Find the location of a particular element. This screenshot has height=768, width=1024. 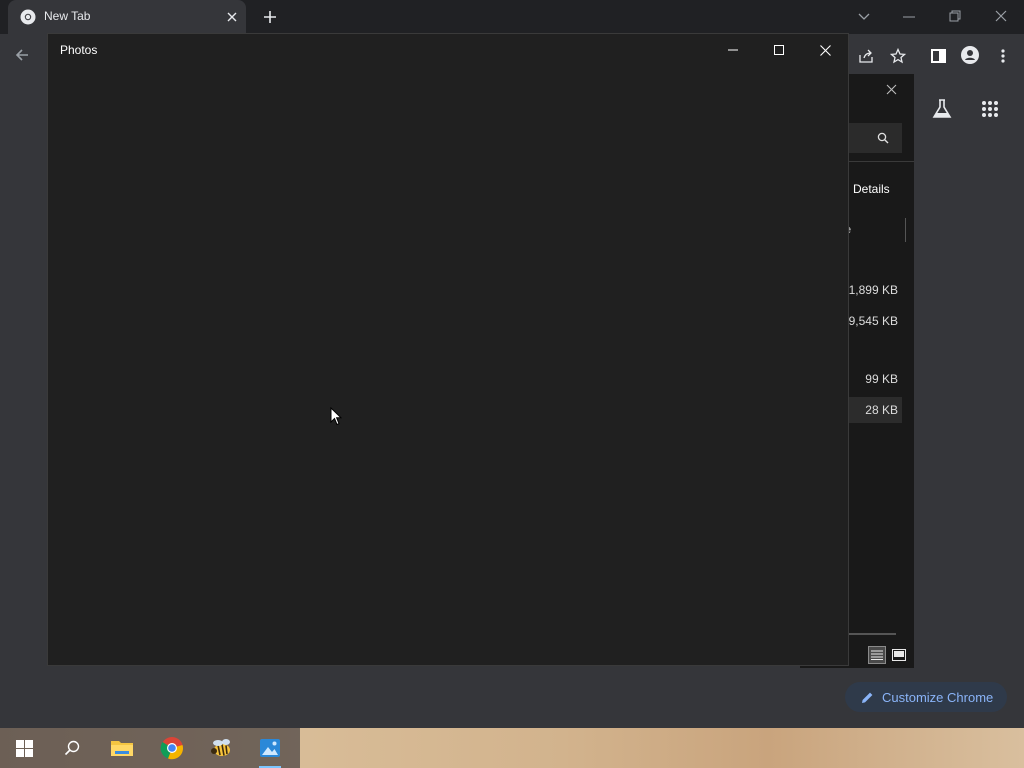

close-button is located at coordinates (825, 50).